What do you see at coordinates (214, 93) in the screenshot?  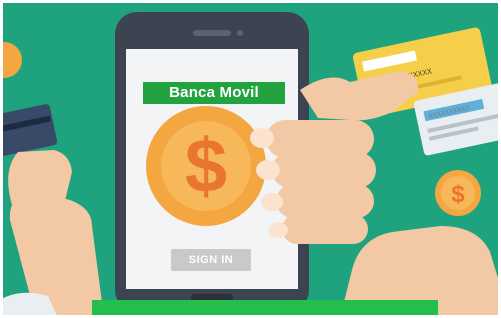 I see `app-title-label: Banca Movil` at bounding box center [214, 93].